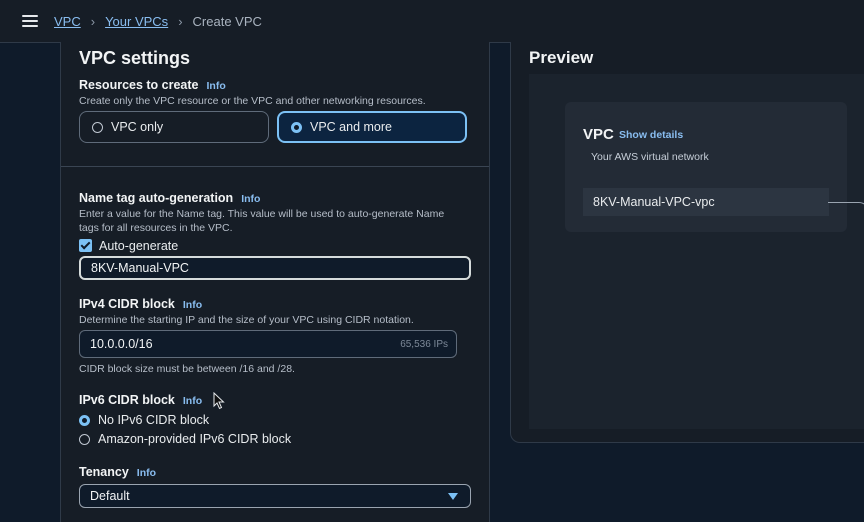  I want to click on ipv6-label: IPv6 CIDR block Info, so click(140, 400).